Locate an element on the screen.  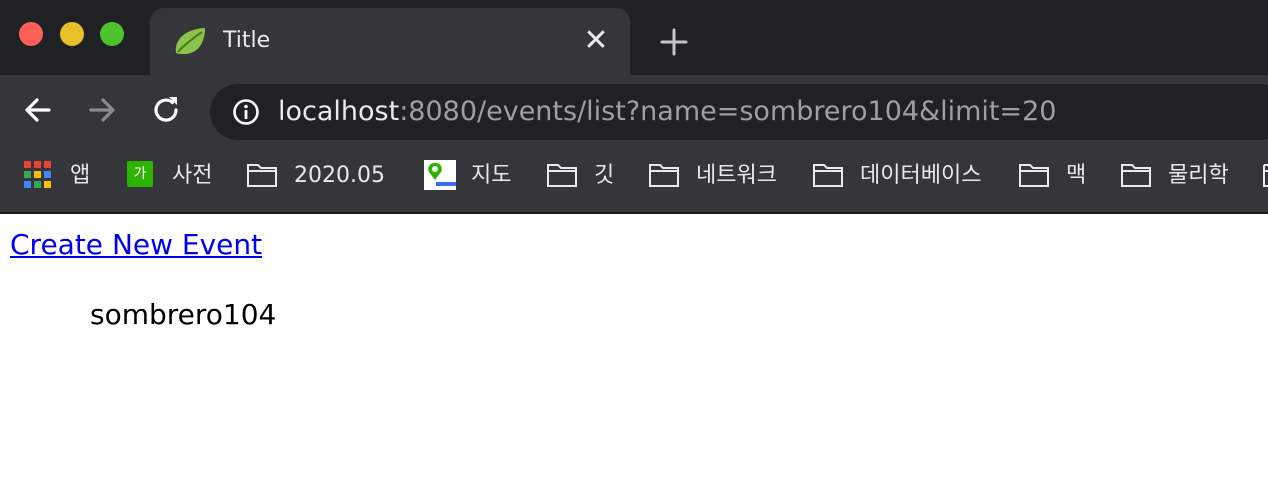
close-window-button is located at coordinates (31, 34).